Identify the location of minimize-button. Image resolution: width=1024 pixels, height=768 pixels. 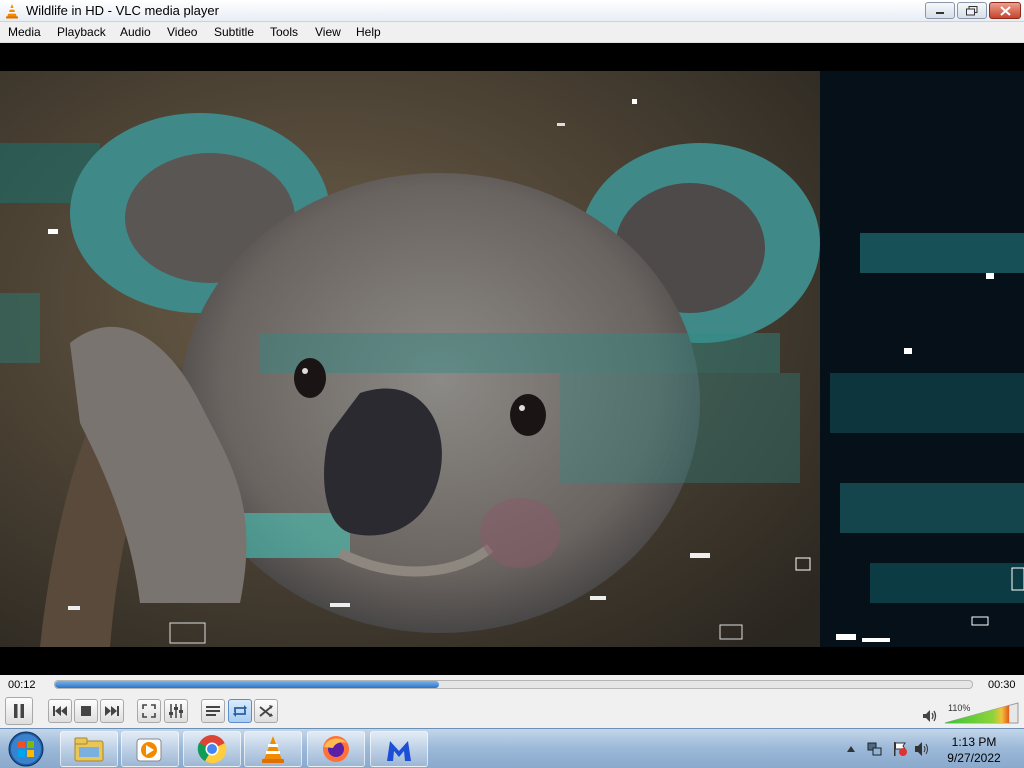
(940, 10).